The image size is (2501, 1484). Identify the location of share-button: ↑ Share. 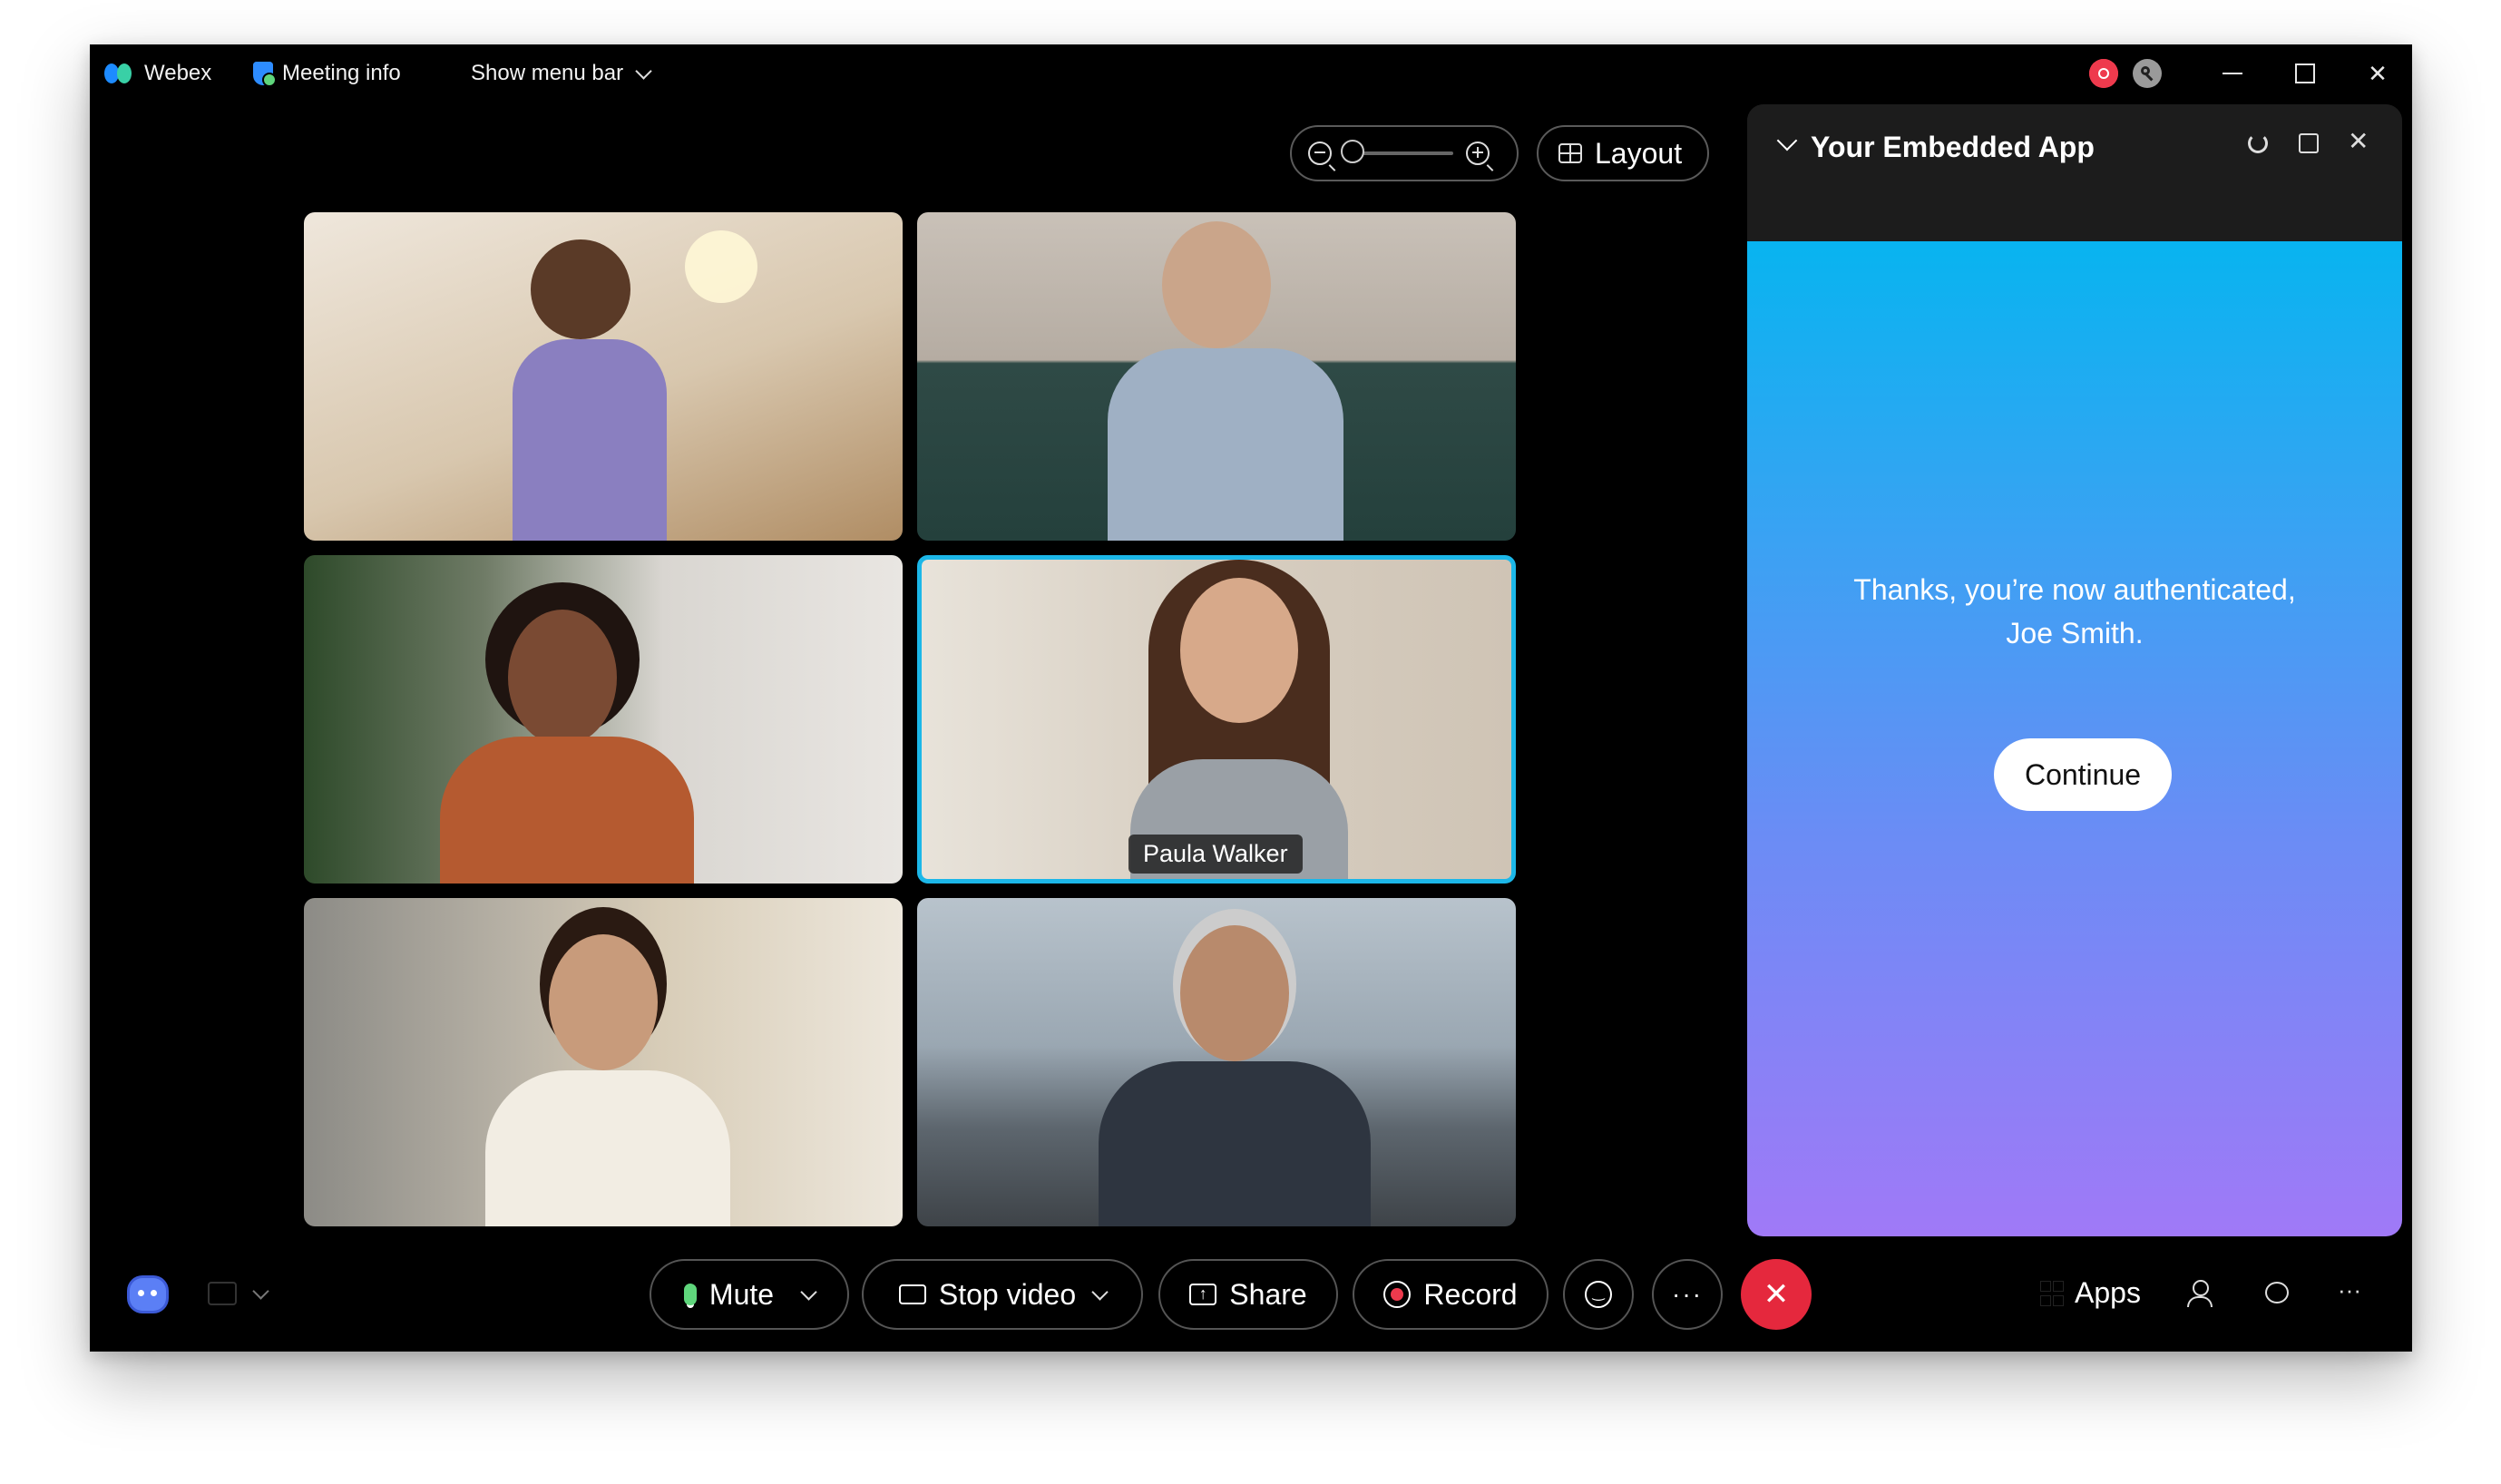
(1248, 1294).